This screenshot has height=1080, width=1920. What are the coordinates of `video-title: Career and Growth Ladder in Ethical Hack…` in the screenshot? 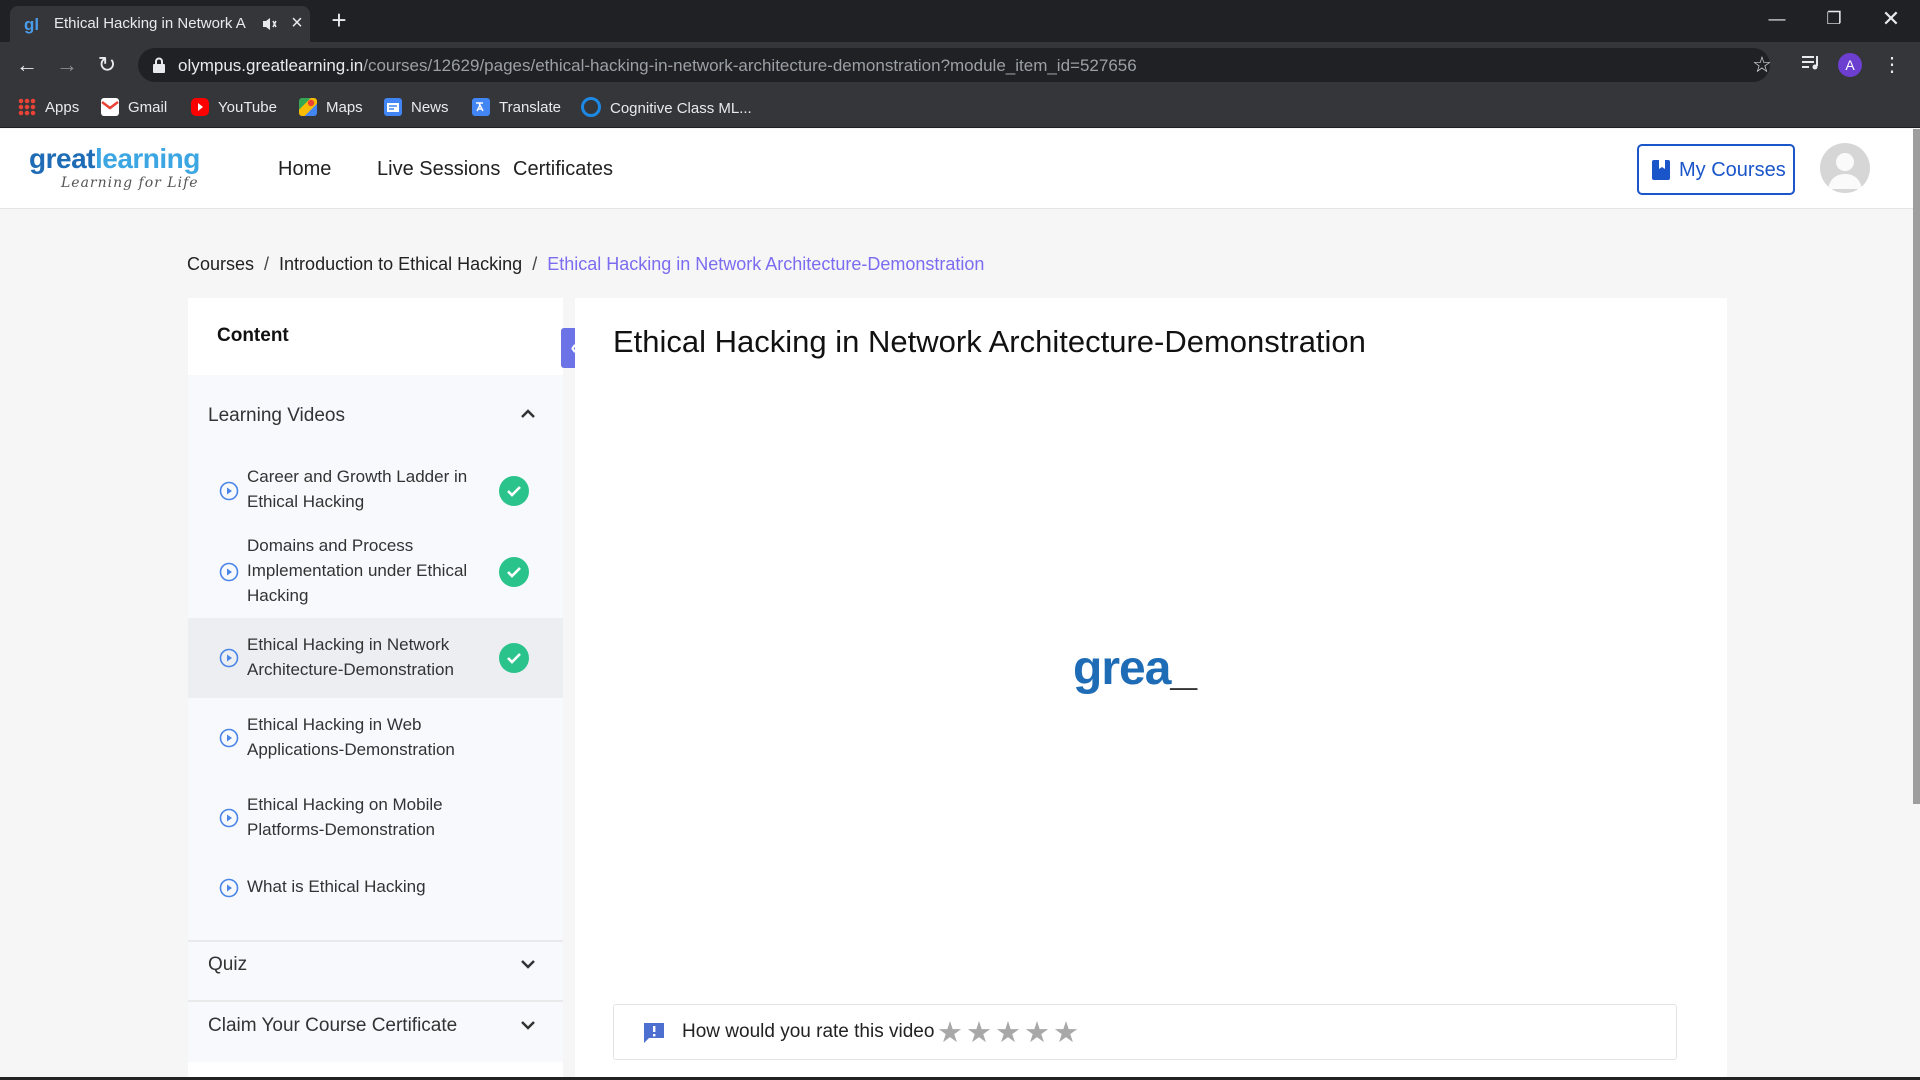 It's located at (357, 489).